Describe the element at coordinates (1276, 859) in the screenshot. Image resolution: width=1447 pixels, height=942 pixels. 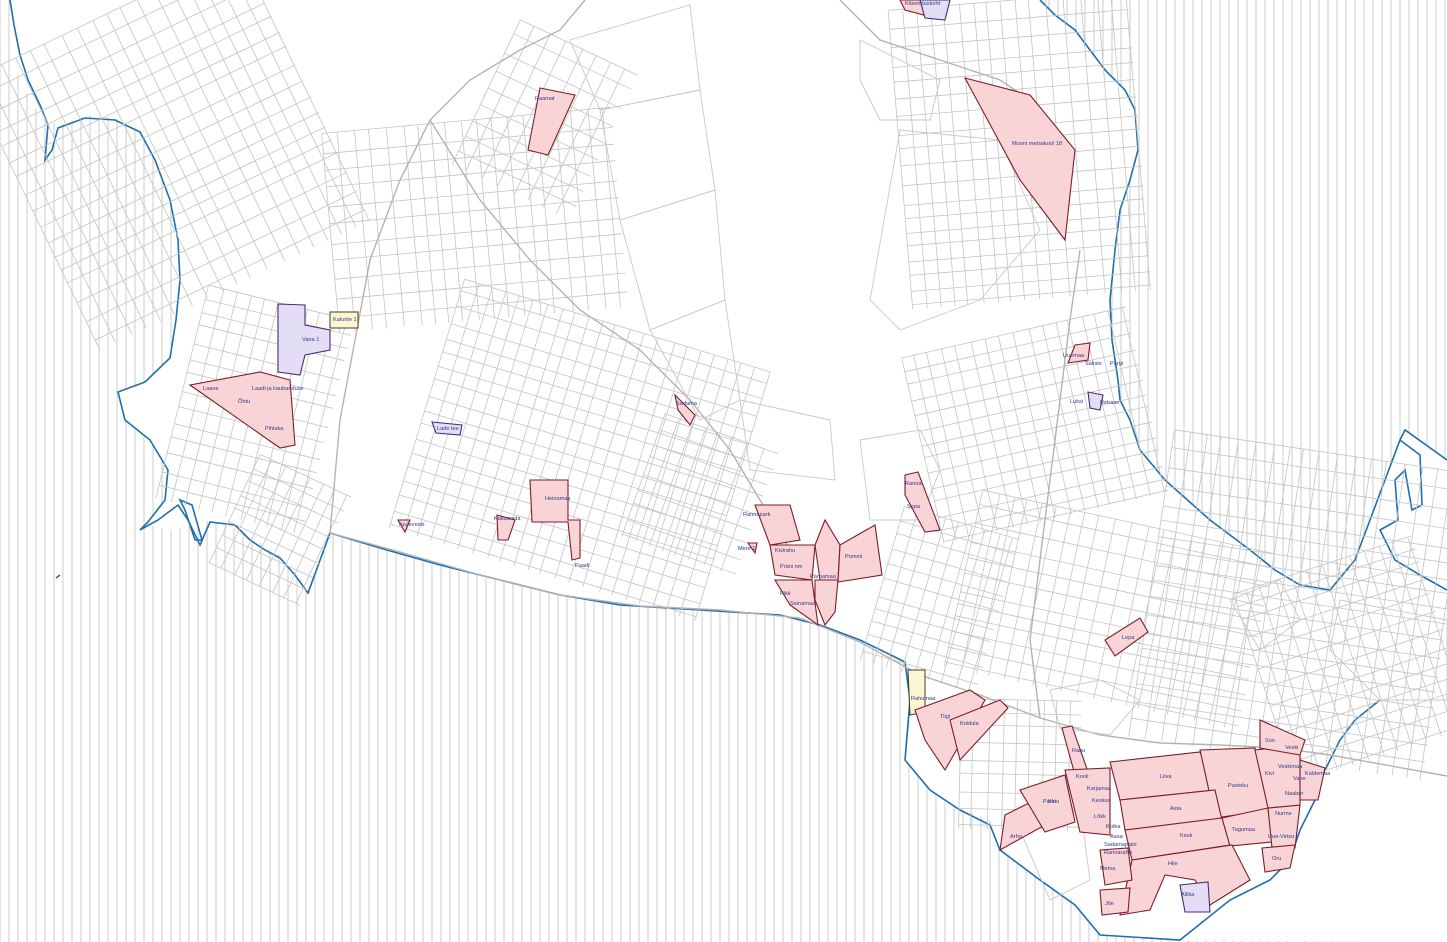
I see `label-oru: Oru` at that location.